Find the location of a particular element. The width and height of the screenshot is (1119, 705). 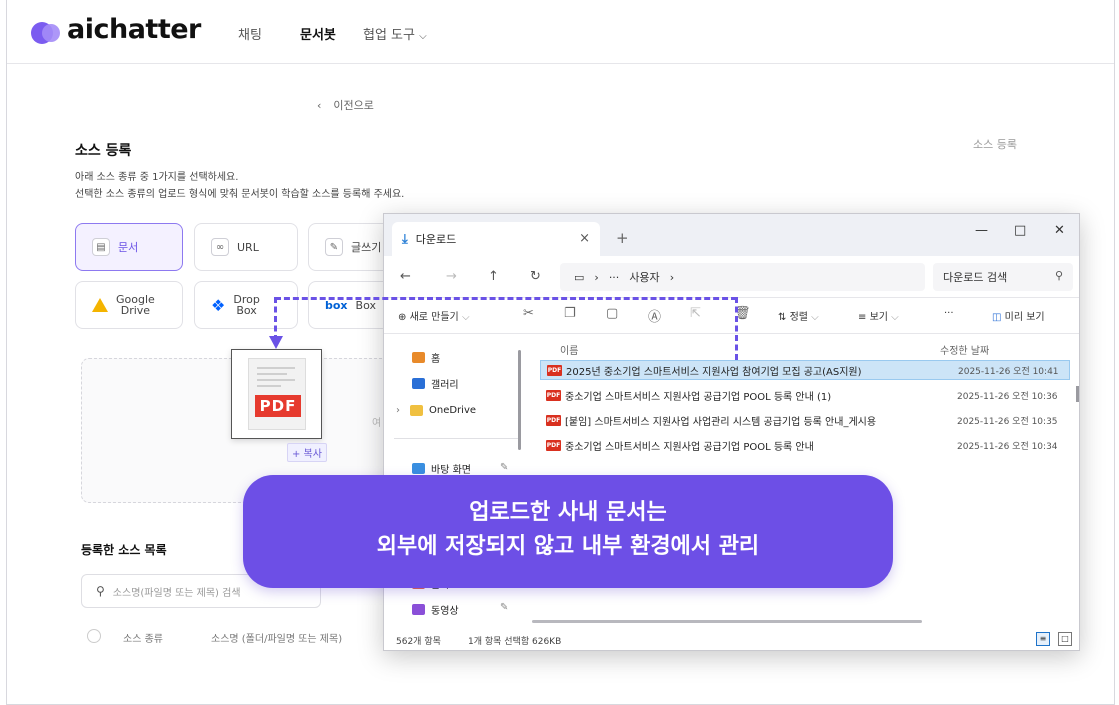

path-user: 사용자 is located at coordinates (644, 277).